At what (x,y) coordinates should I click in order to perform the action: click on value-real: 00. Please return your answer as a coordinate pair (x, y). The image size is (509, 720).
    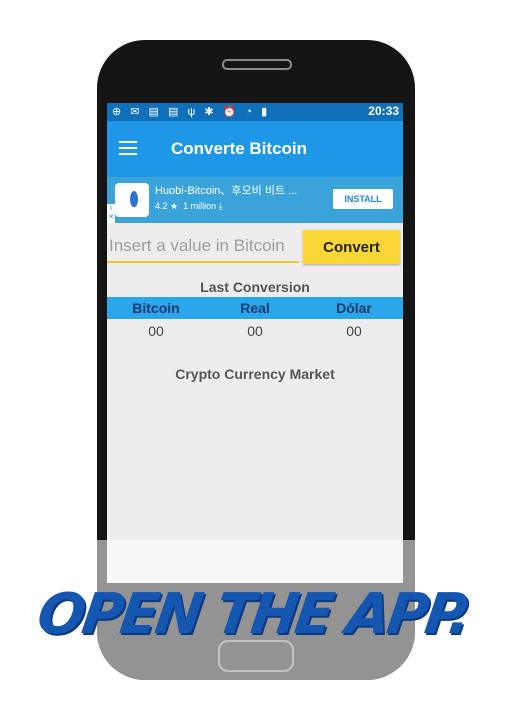
    Looking at the image, I should click on (255, 331).